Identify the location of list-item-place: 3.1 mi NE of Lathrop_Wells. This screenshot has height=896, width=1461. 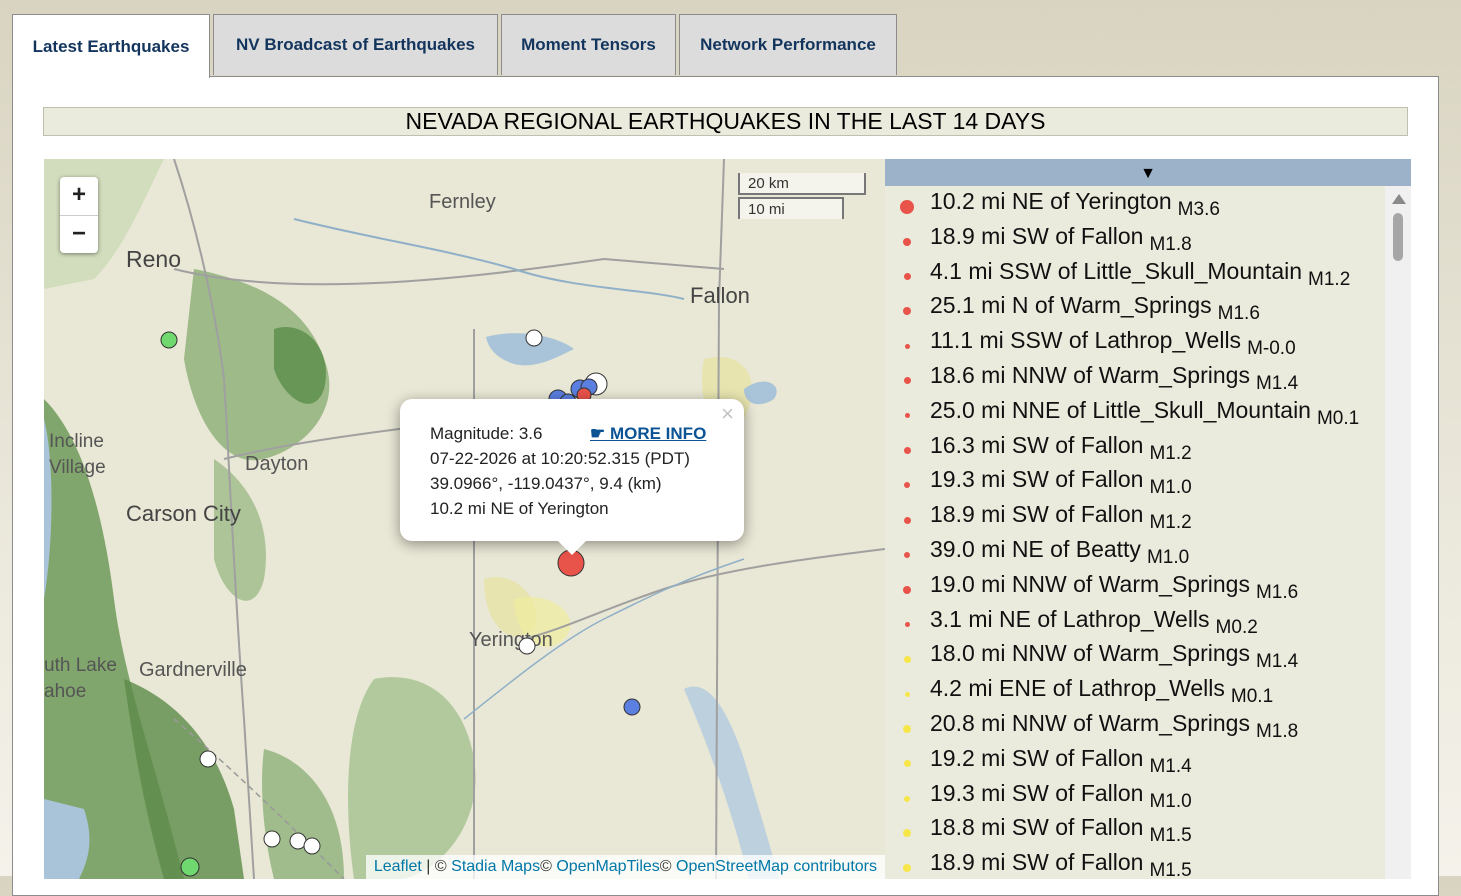
(1070, 618).